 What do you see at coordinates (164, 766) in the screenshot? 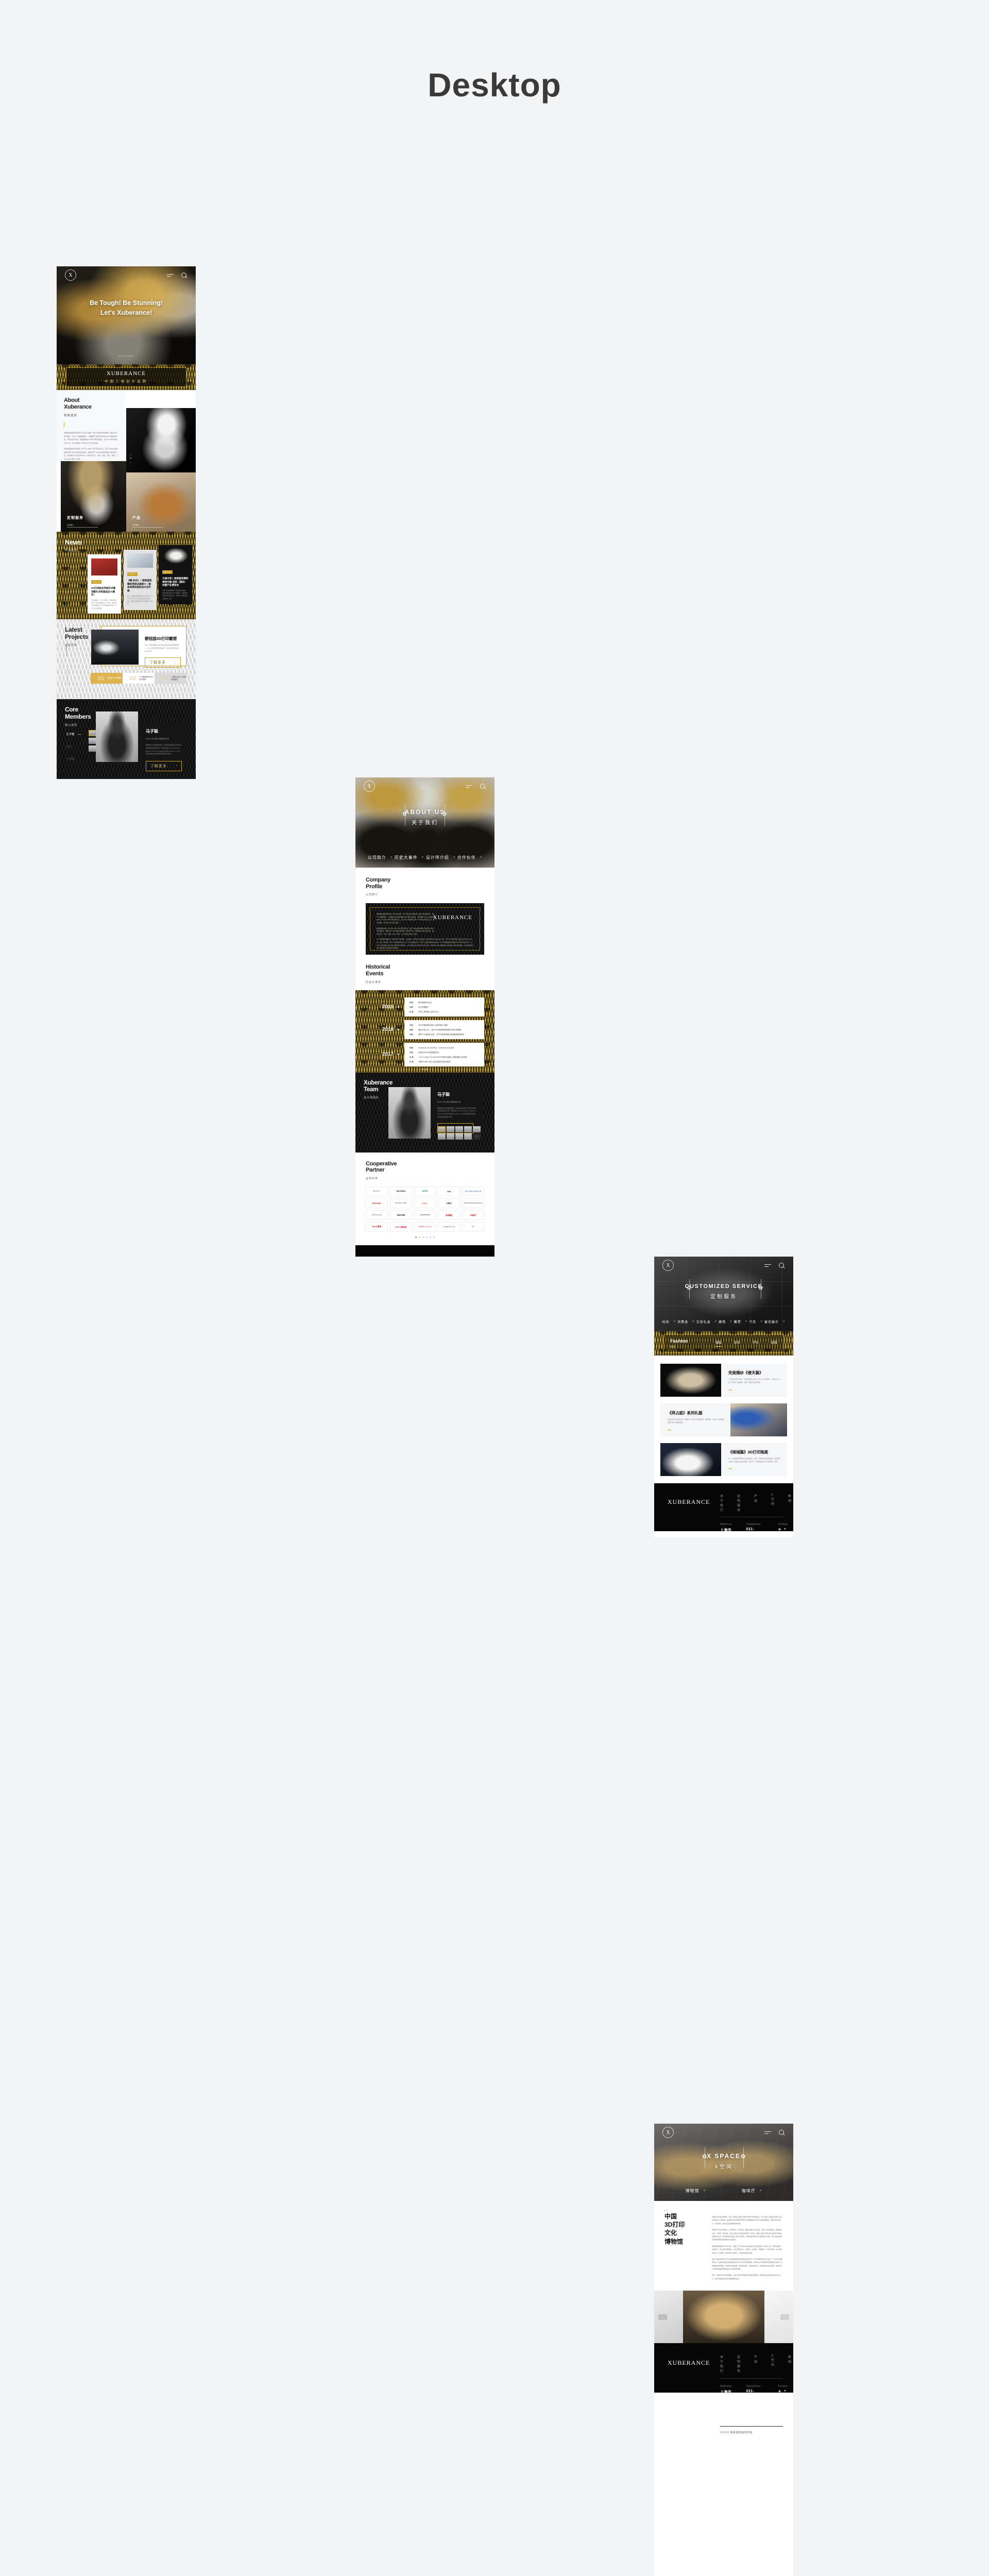
I see `core-more-button: 了解更多›` at bounding box center [164, 766].